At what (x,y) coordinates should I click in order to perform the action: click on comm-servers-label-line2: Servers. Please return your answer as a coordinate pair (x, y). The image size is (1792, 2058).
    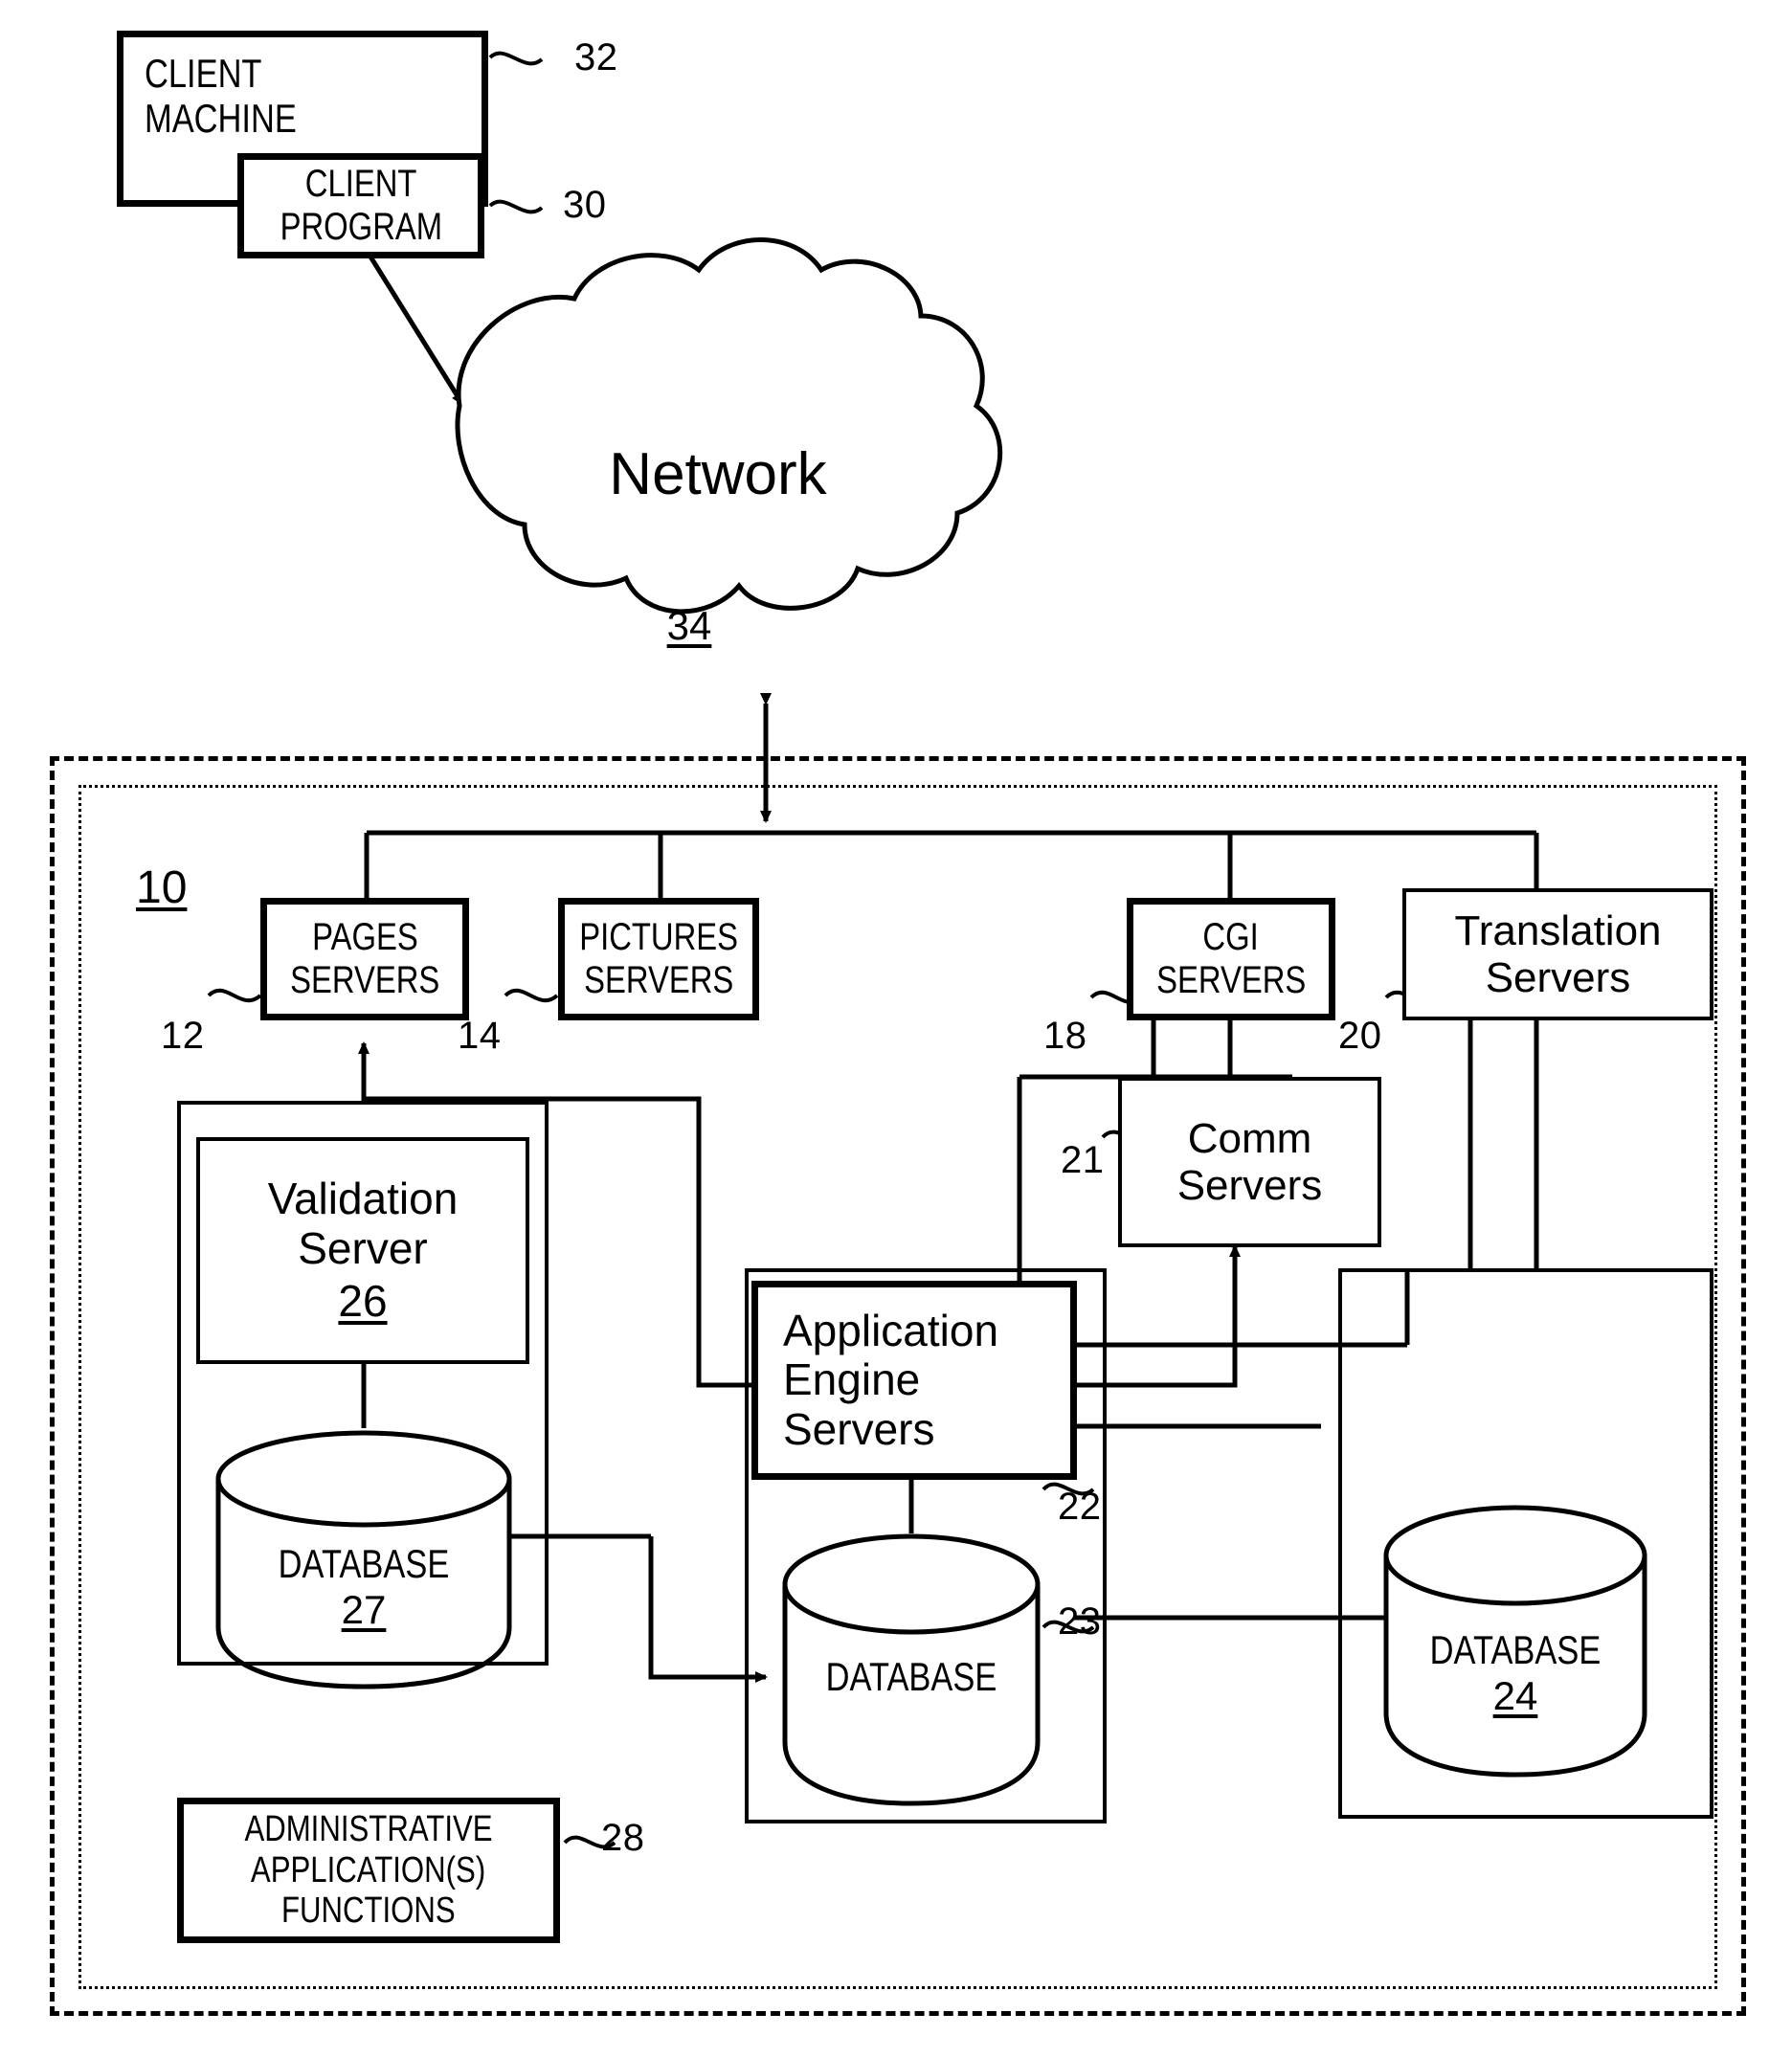
    Looking at the image, I should click on (1249, 1185).